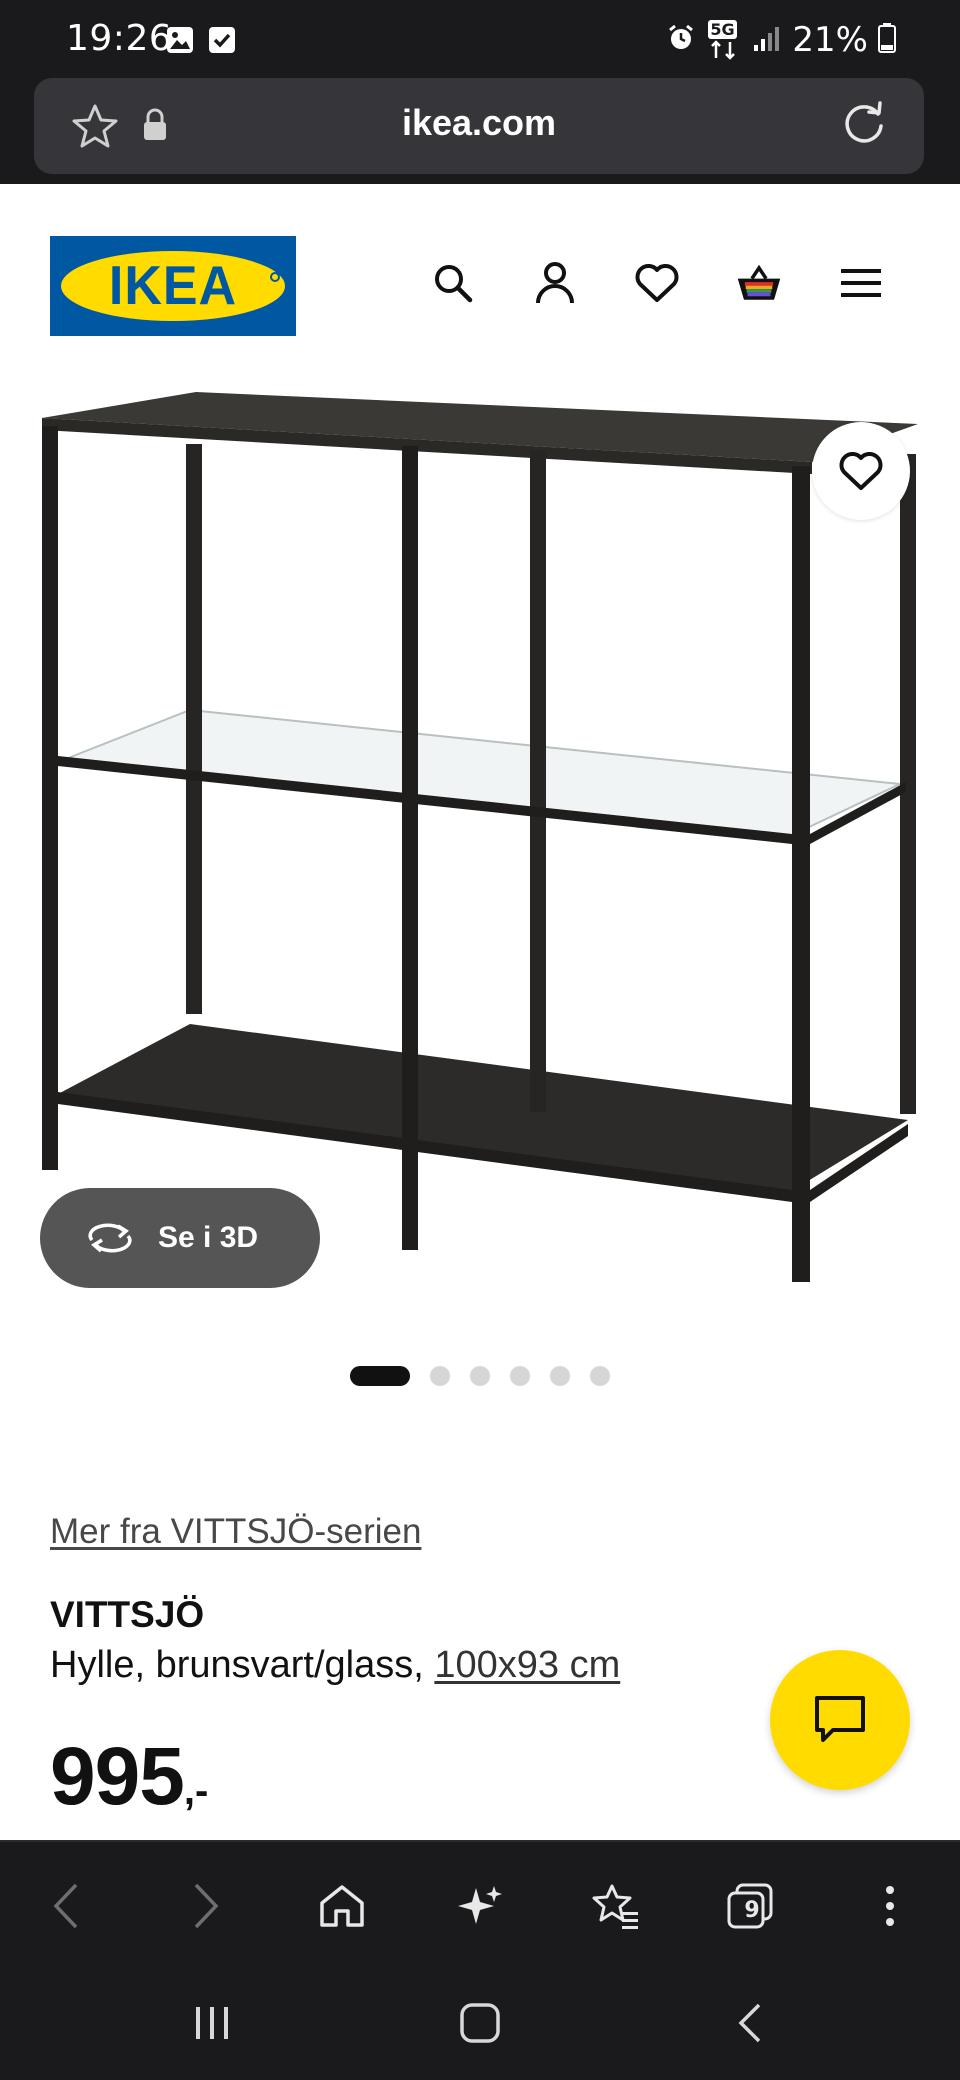 The height and width of the screenshot is (2080, 960). Describe the element at coordinates (861, 283) in the screenshot. I see `menu-icon` at that location.